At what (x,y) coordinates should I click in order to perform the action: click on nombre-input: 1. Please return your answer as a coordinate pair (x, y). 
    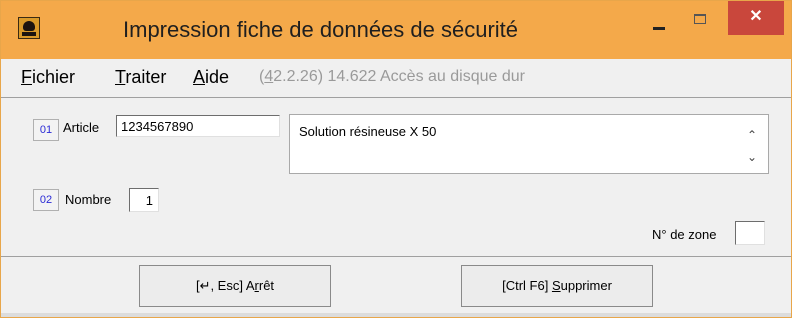
    Looking at the image, I should click on (144, 200).